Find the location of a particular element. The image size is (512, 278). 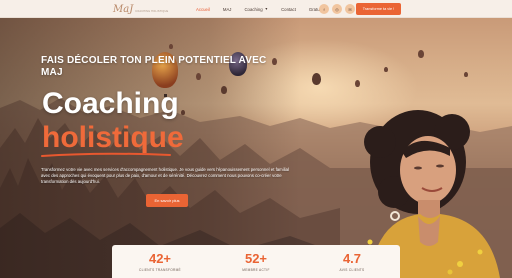

stat-value: 42+ is located at coordinates (160, 258).